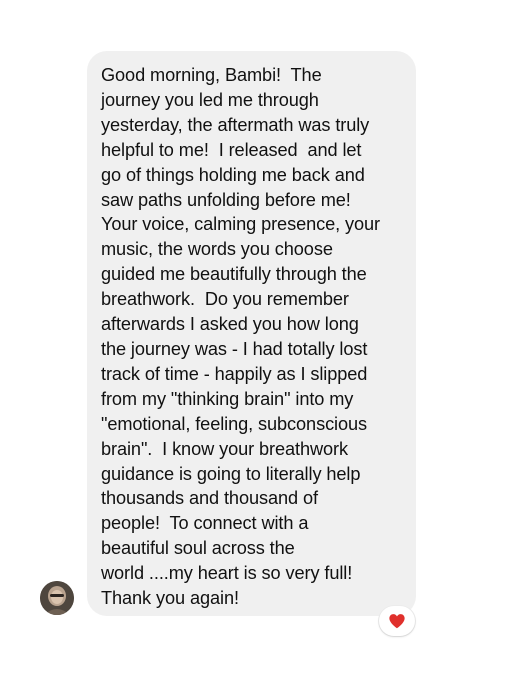  I want to click on message-line: track of time - happily as I slipped, so click(234, 373).